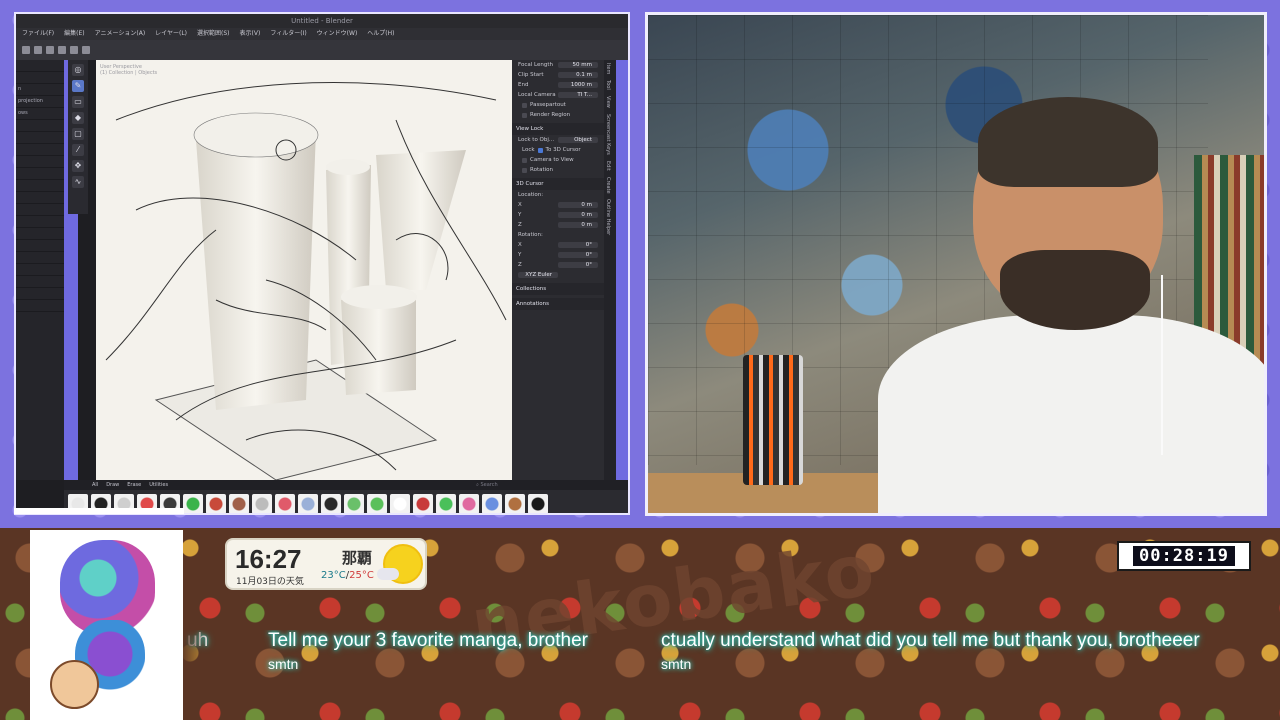  What do you see at coordinates (86, 50) in the screenshot?
I see `settings-icon` at bounding box center [86, 50].